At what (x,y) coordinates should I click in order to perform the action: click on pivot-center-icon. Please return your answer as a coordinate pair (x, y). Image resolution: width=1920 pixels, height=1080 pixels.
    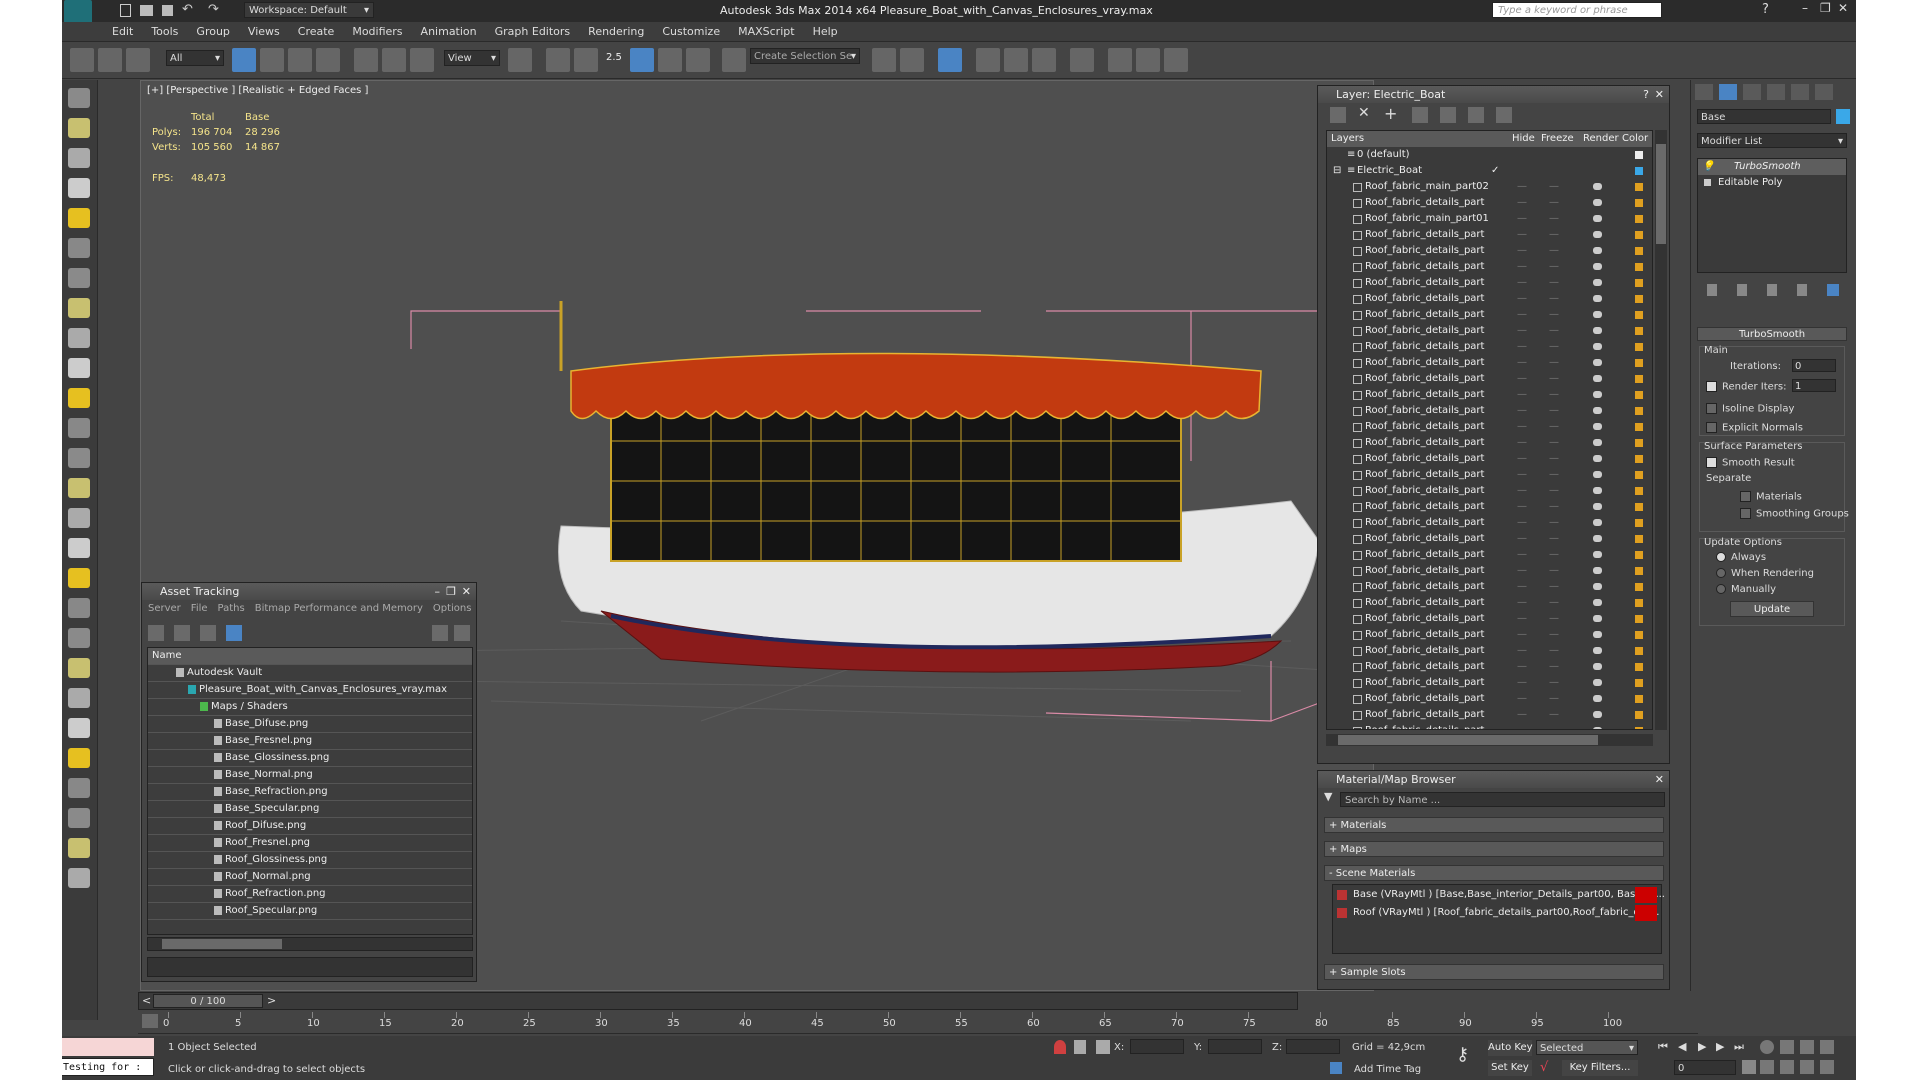
    Looking at the image, I should click on (520, 60).